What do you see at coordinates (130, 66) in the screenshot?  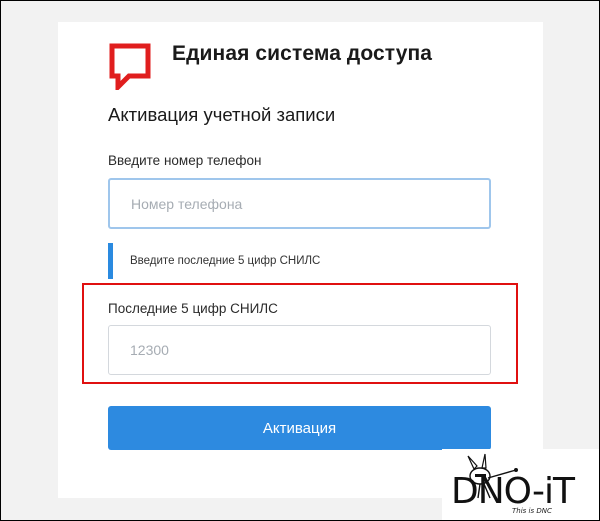 I see `esia-logo-icon` at bounding box center [130, 66].